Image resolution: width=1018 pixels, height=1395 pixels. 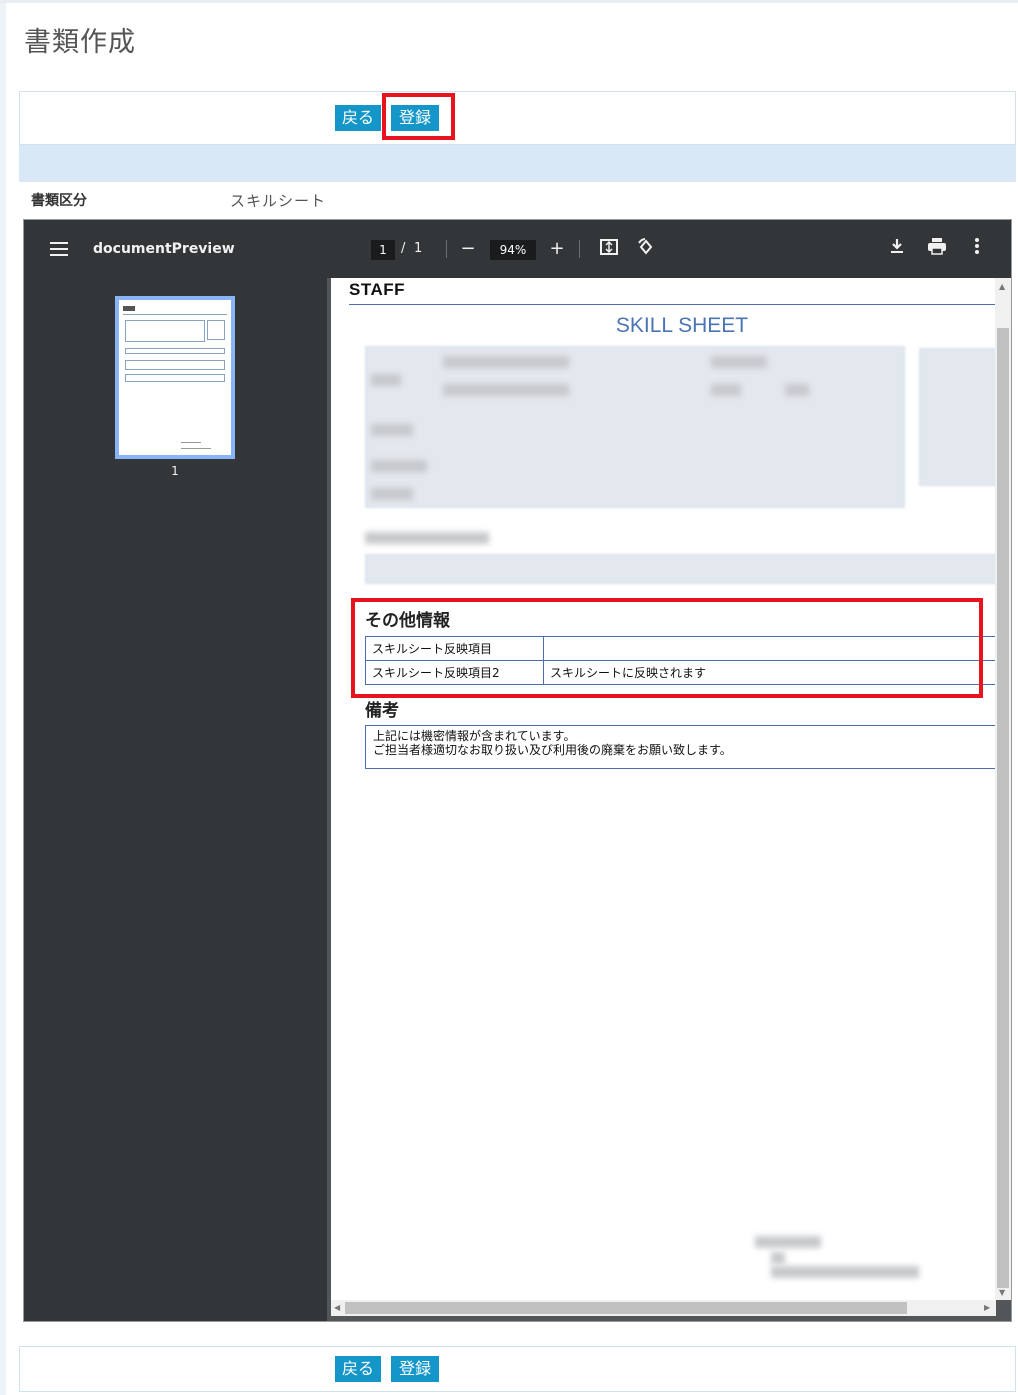 What do you see at coordinates (646, 249) in the screenshot?
I see `rotate-icon` at bounding box center [646, 249].